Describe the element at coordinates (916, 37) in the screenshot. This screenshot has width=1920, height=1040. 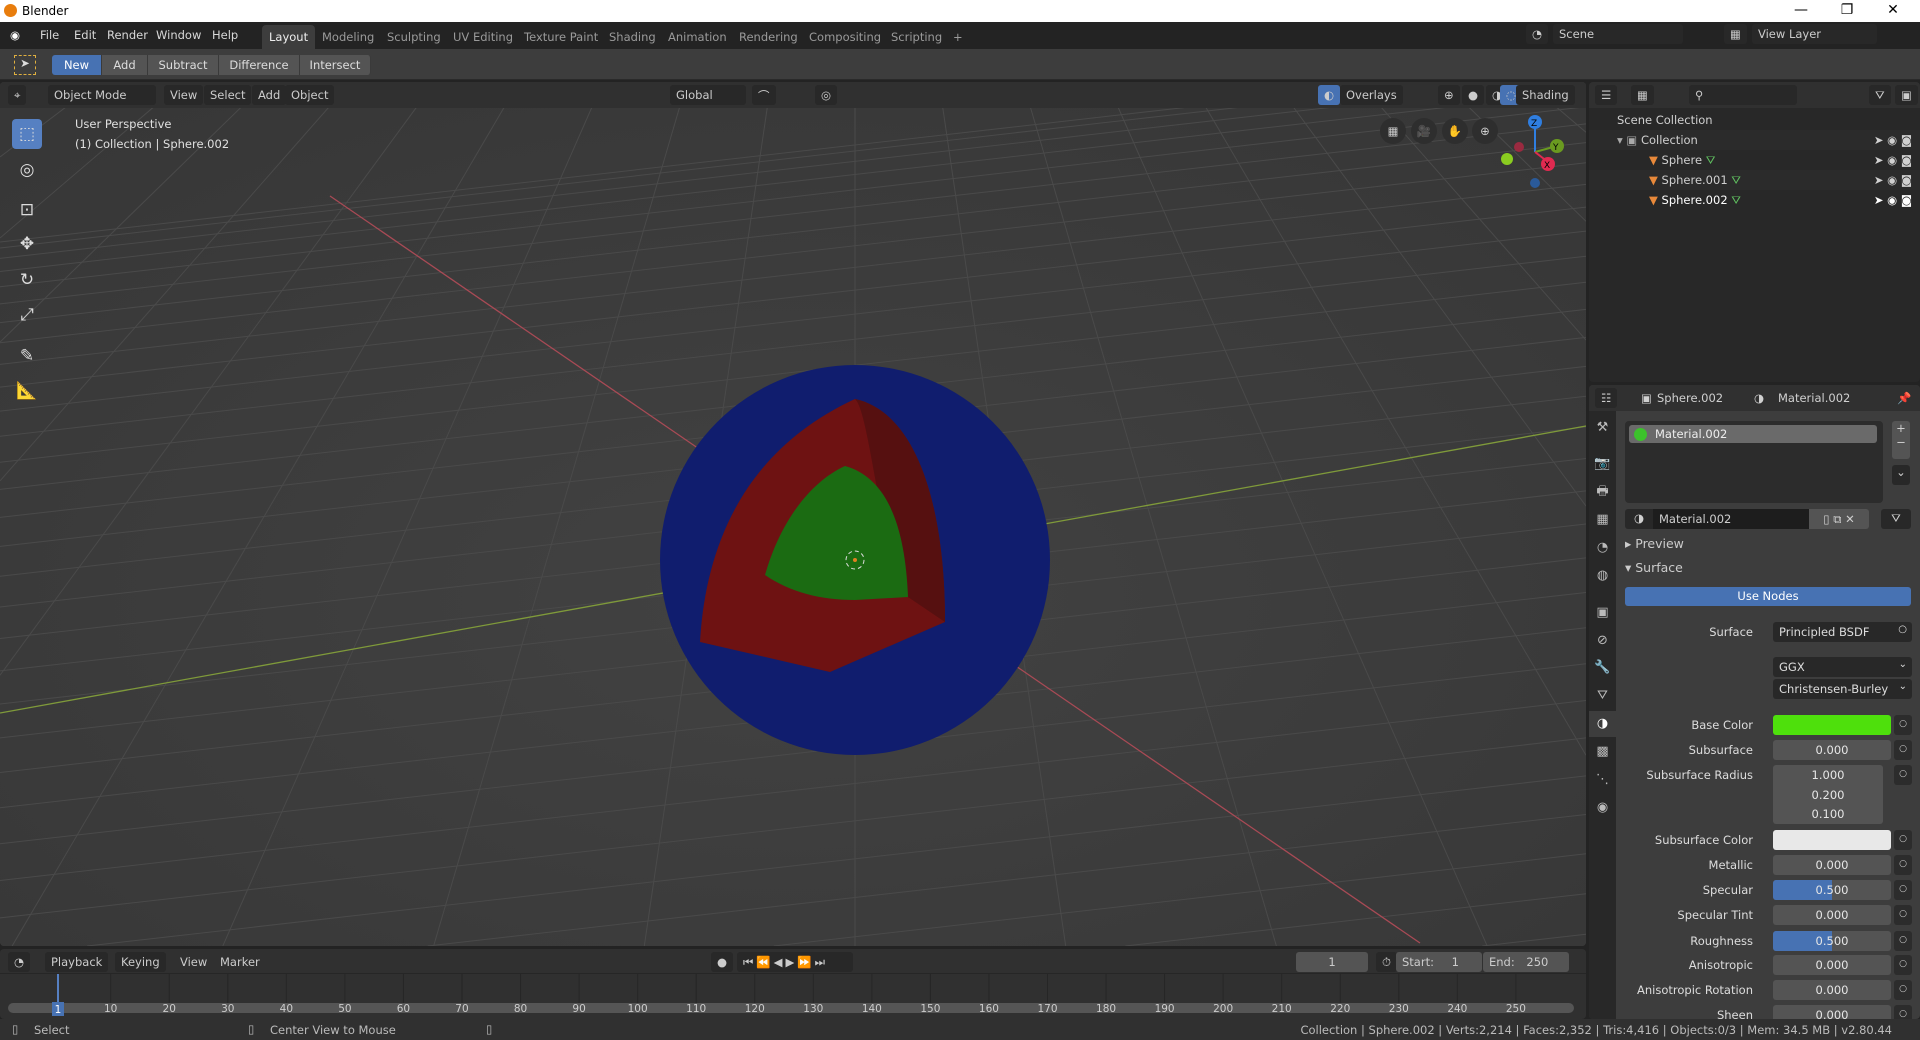
I see `tab-scripting: Scripting` at that location.